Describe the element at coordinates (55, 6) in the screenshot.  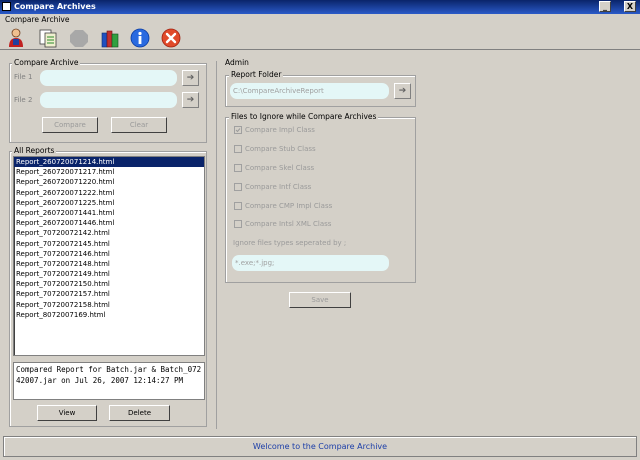
I see `window-title: Compare Archives` at that location.